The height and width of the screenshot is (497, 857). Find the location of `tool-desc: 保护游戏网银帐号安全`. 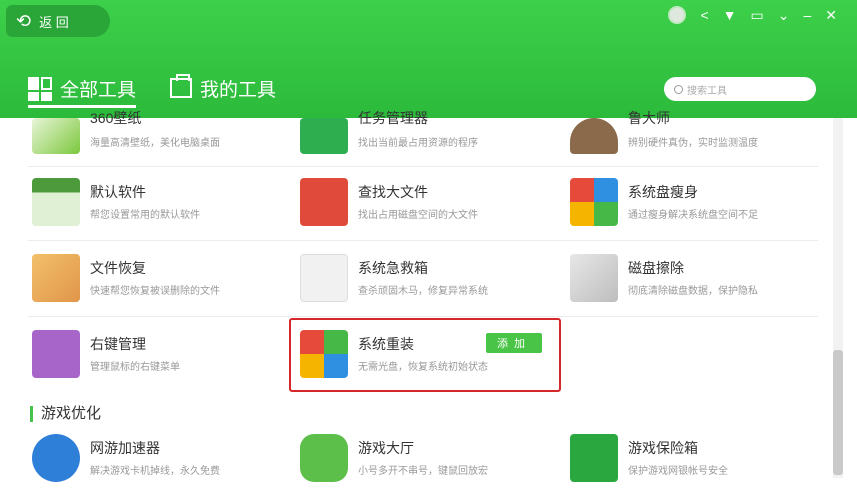

tool-desc: 保护游戏网银帐号安全 is located at coordinates (678, 471).